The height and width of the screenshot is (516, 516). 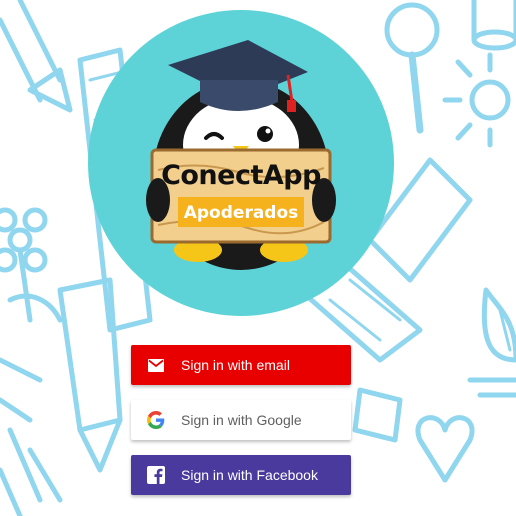 I want to click on sign-in-email-button: Sign in with email, so click(x=241, y=365).